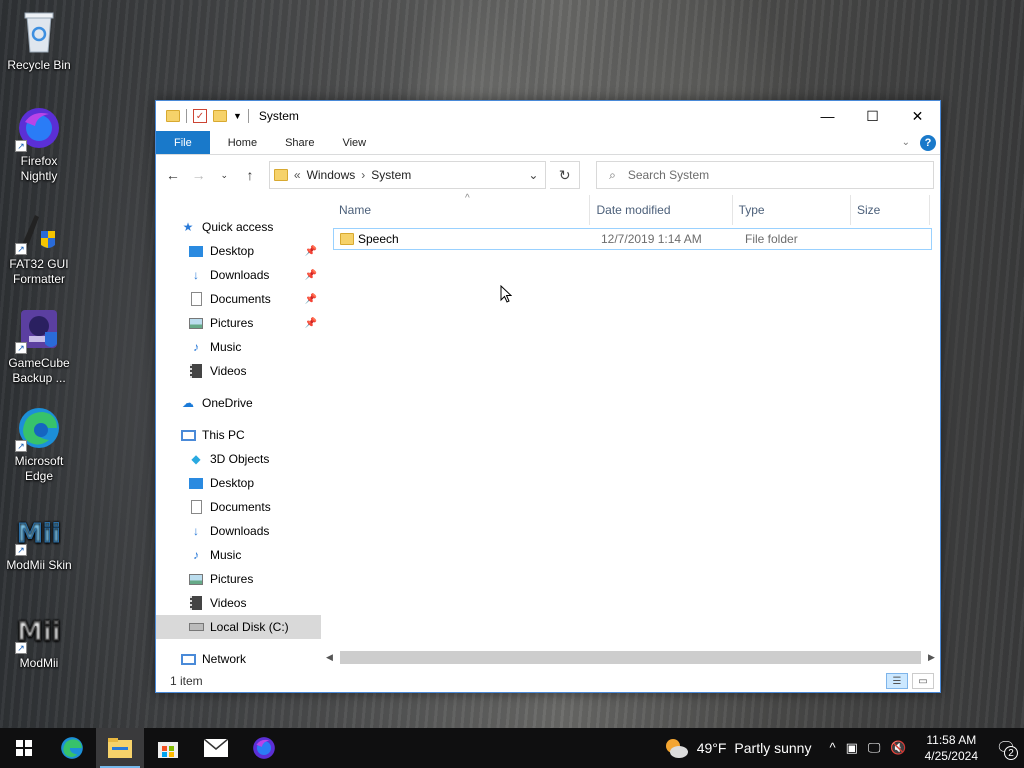 This screenshot has width=1024, height=768. What do you see at coordinates (923, 681) in the screenshot?
I see `large-icons-view-button: ▭` at bounding box center [923, 681].